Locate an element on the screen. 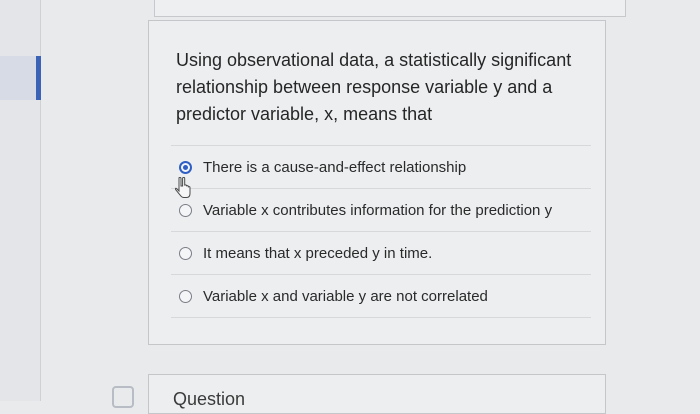 This screenshot has height=414, width=700. hand-pointer-icon is located at coordinates (183, 187).